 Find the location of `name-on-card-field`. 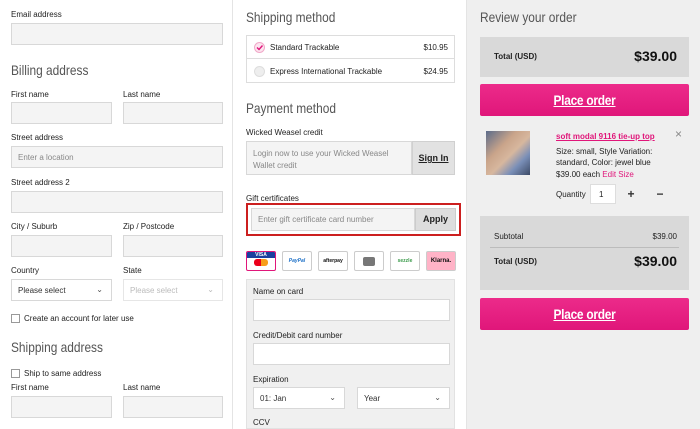

name-on-card-field is located at coordinates (351, 310).